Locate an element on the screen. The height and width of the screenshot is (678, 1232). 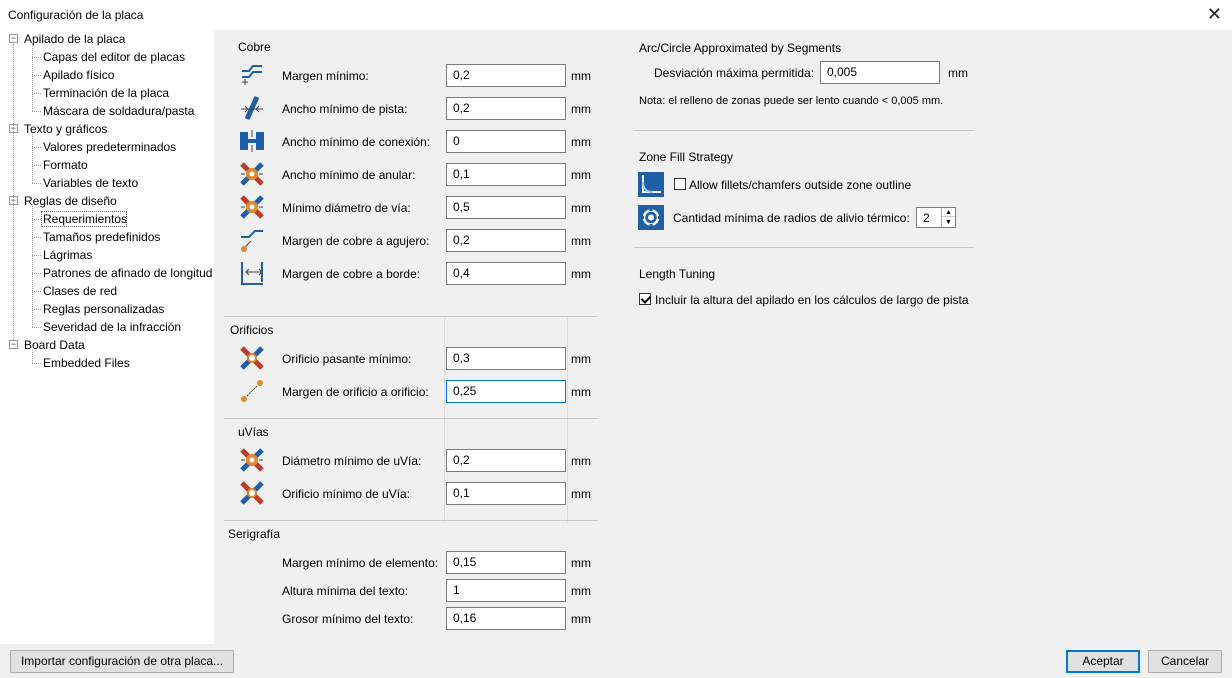
tree-item: Embedded Files is located at coordinates (86, 363).